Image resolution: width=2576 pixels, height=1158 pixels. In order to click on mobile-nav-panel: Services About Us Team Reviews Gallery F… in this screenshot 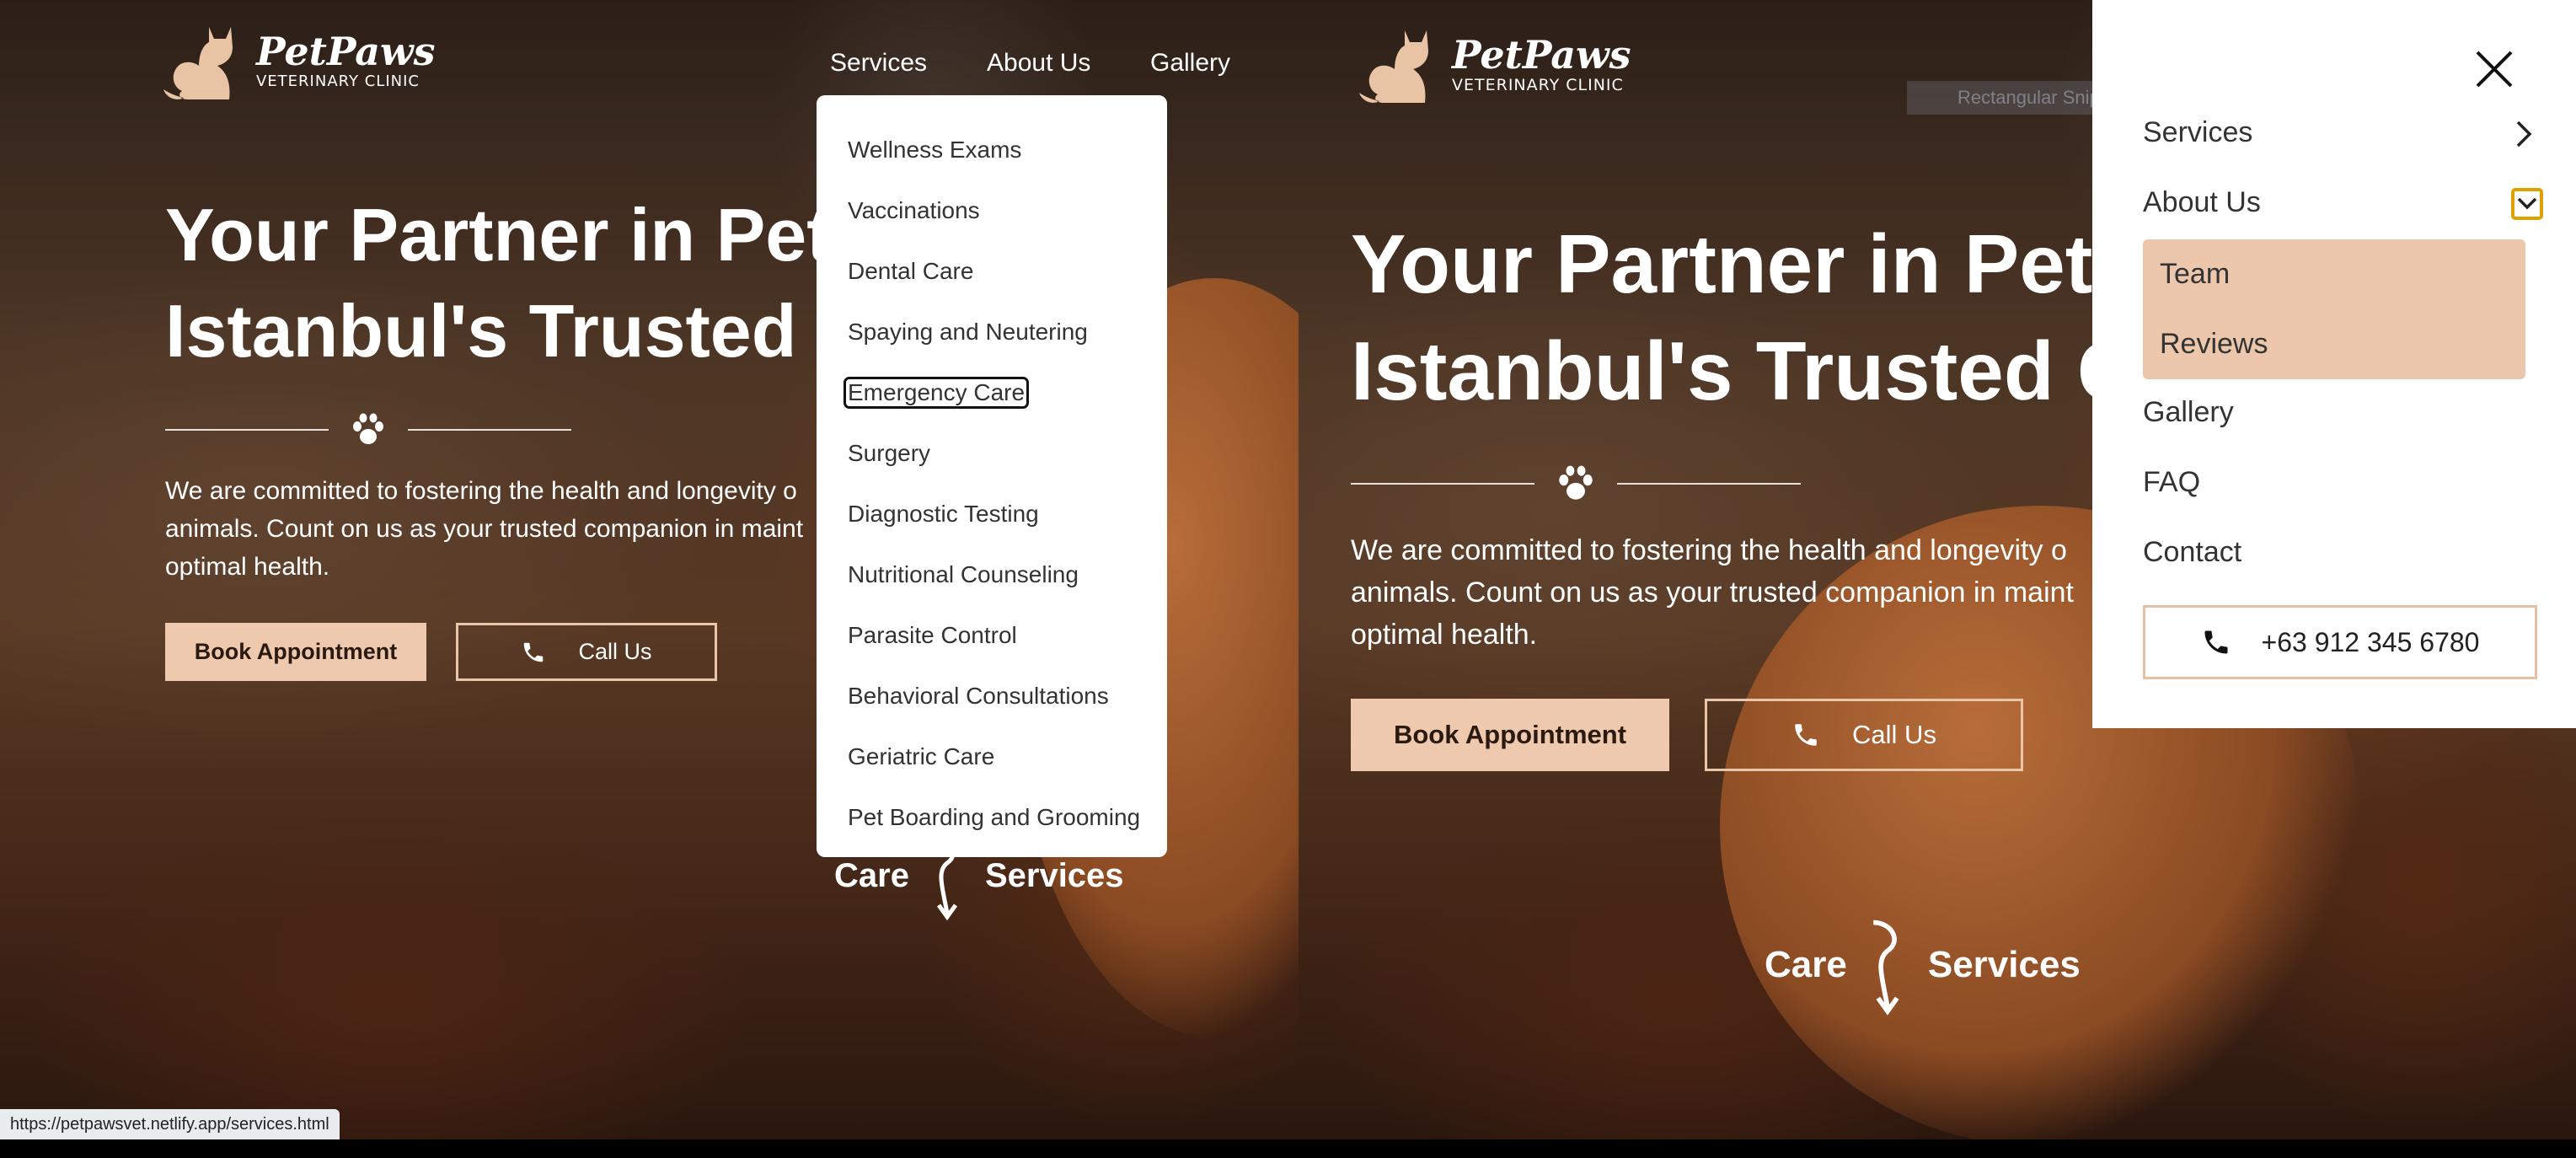, I will do `click(2334, 364)`.